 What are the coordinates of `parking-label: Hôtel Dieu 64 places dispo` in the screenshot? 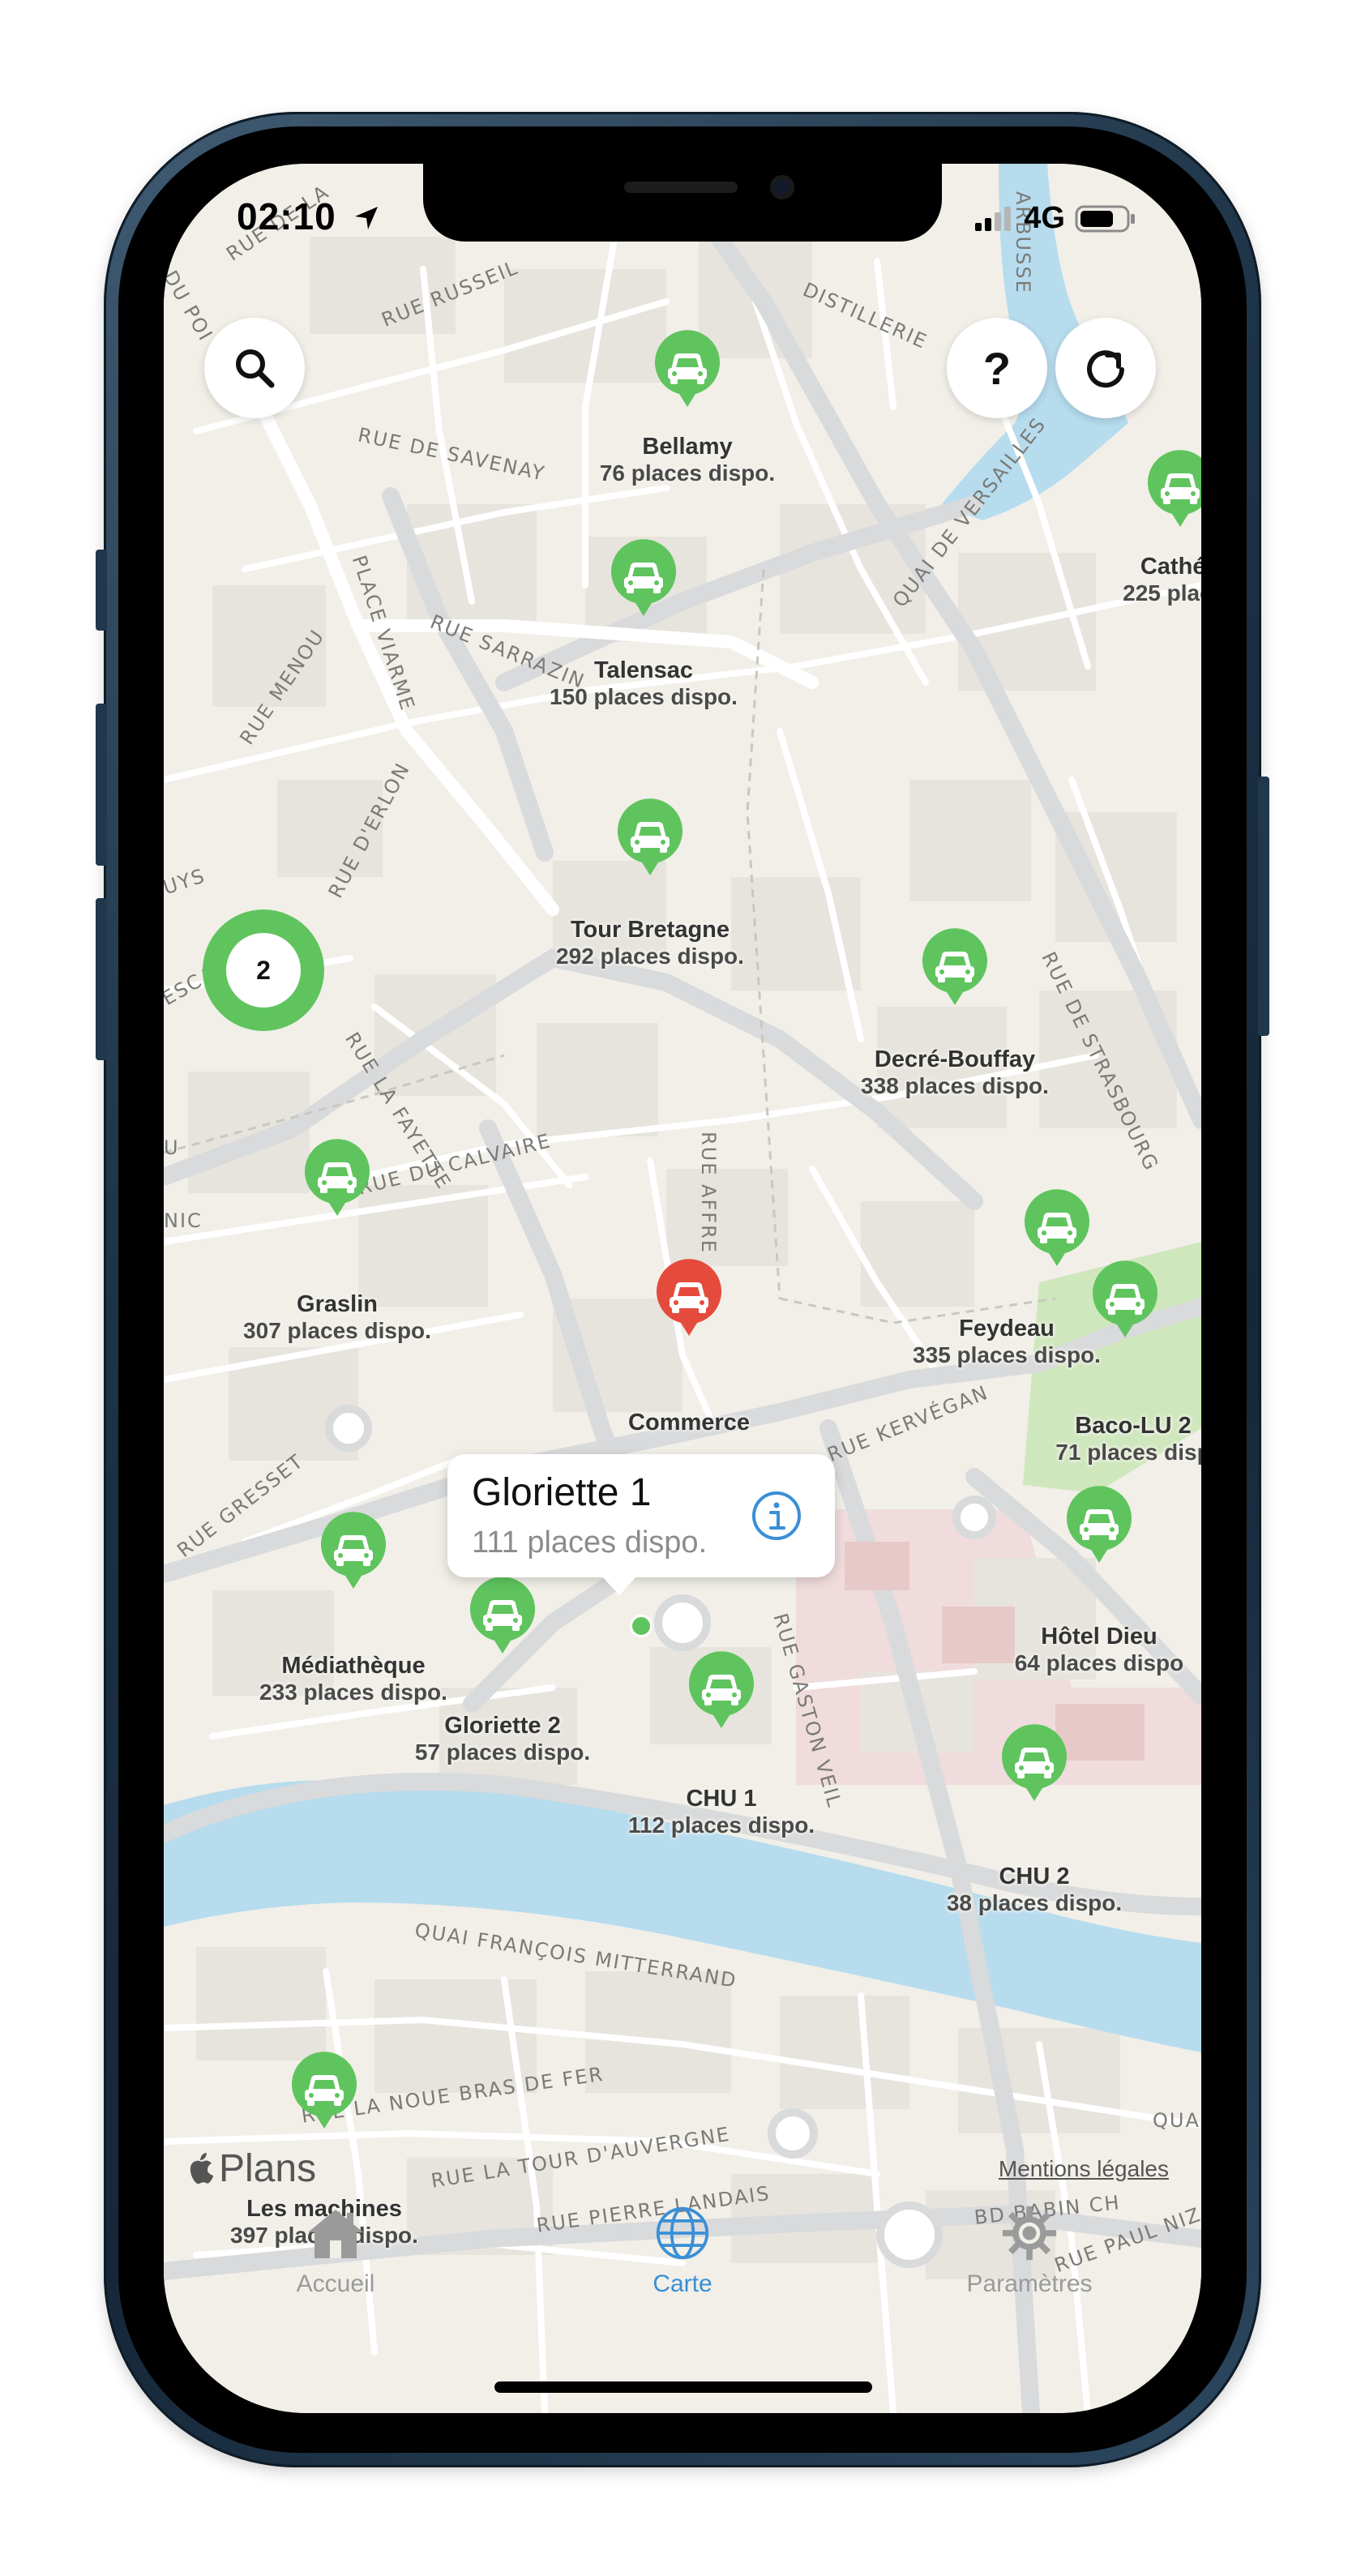 It's located at (1077, 1649).